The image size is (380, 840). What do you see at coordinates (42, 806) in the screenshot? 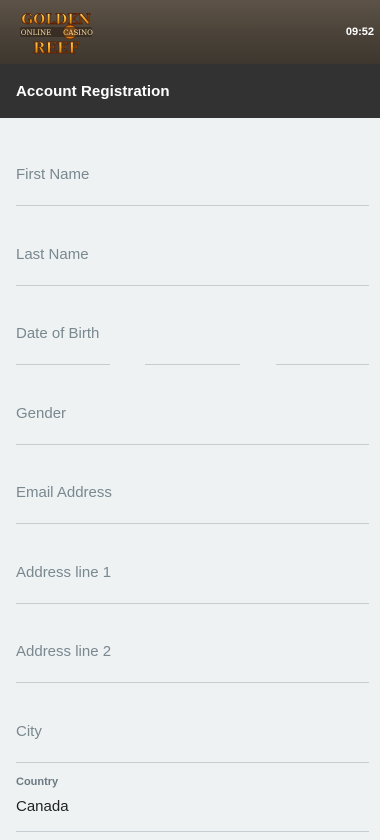
I see `country-value: Canada` at bounding box center [42, 806].